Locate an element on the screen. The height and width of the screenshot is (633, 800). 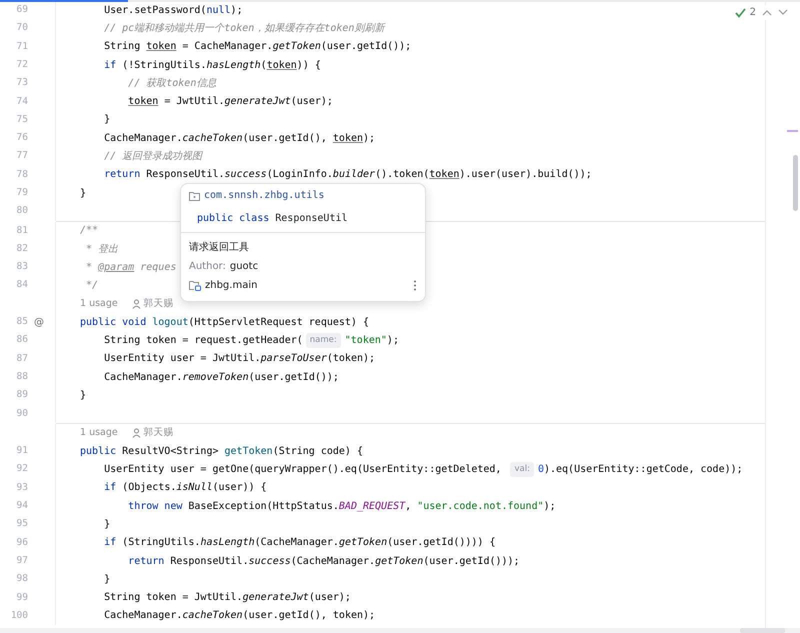
line-number: 91 is located at coordinates (22, 451).